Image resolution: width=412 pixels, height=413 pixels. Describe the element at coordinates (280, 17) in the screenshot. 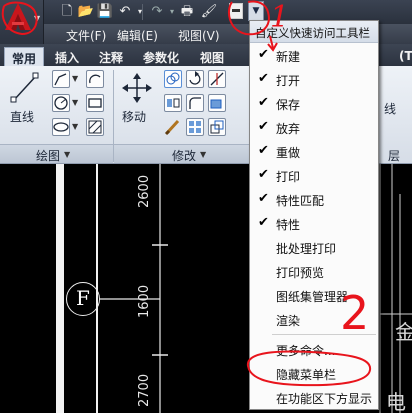

I see `step-number-1: 1` at that location.